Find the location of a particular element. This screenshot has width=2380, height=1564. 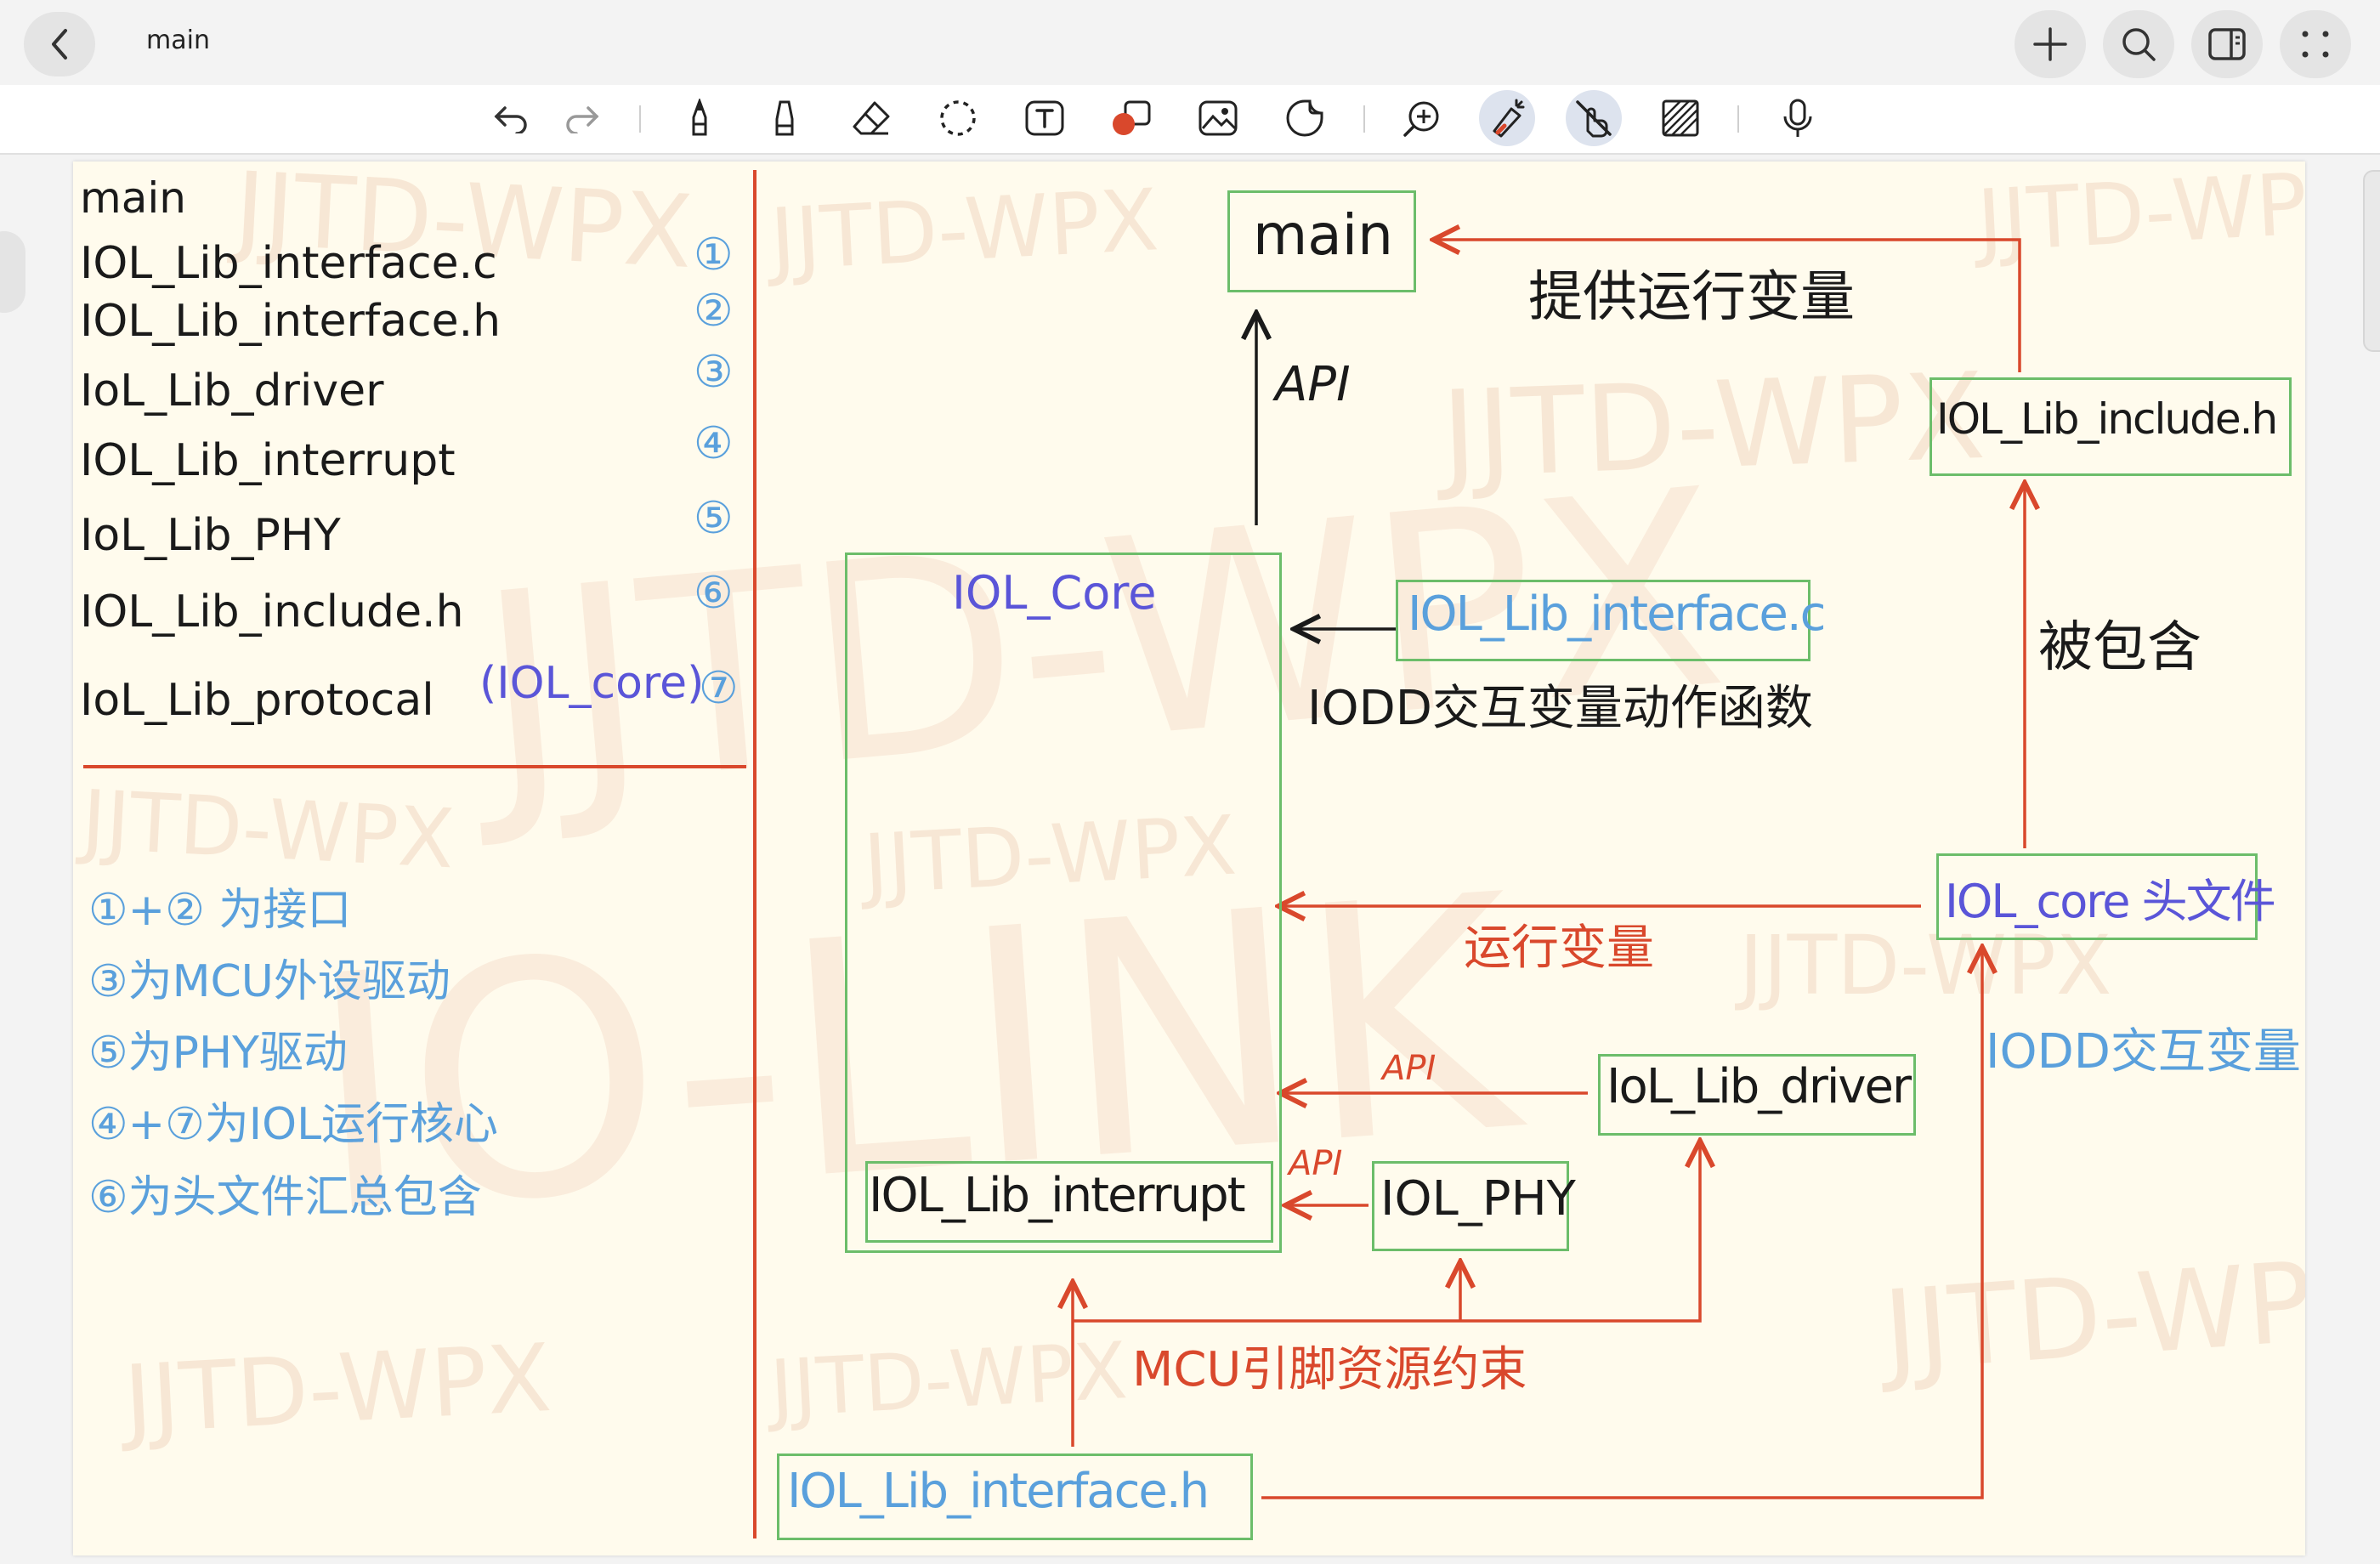

laser-pointer-icon is located at coordinates (1509, 118).